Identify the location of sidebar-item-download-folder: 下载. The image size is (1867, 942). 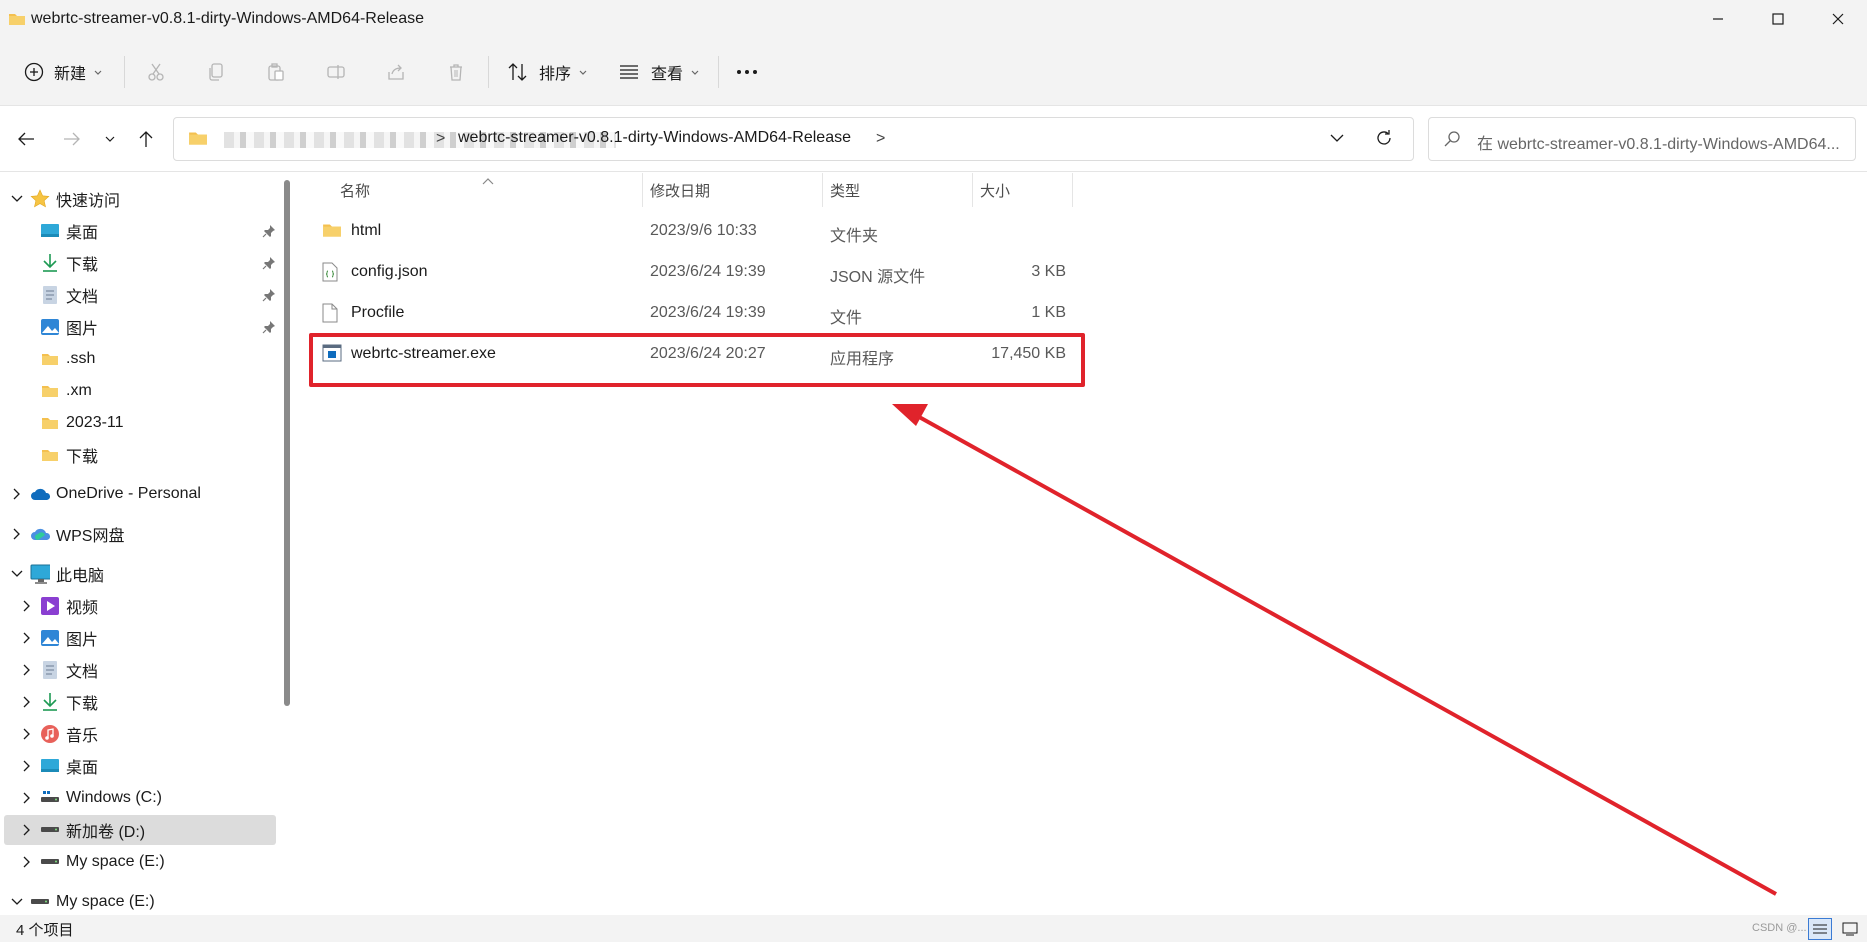
(140, 455).